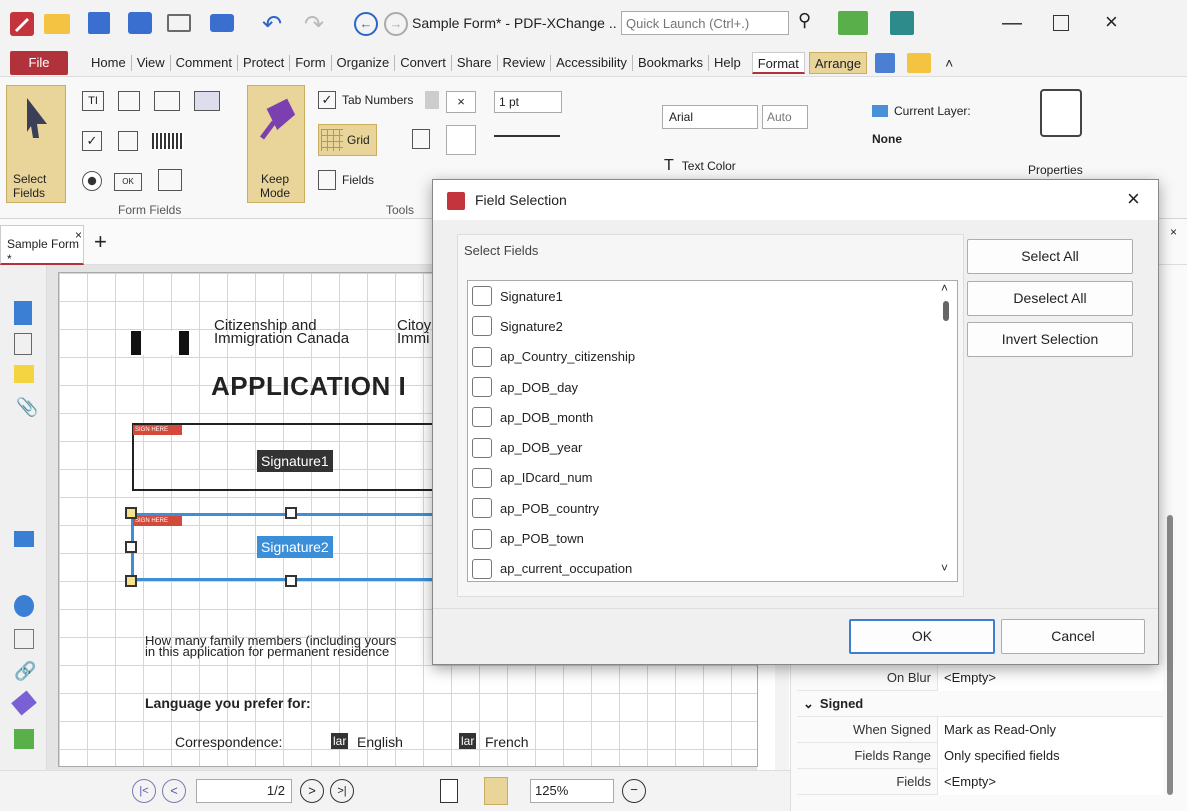 The image size is (1187, 811). I want to click on tab-help: Help, so click(727, 63).